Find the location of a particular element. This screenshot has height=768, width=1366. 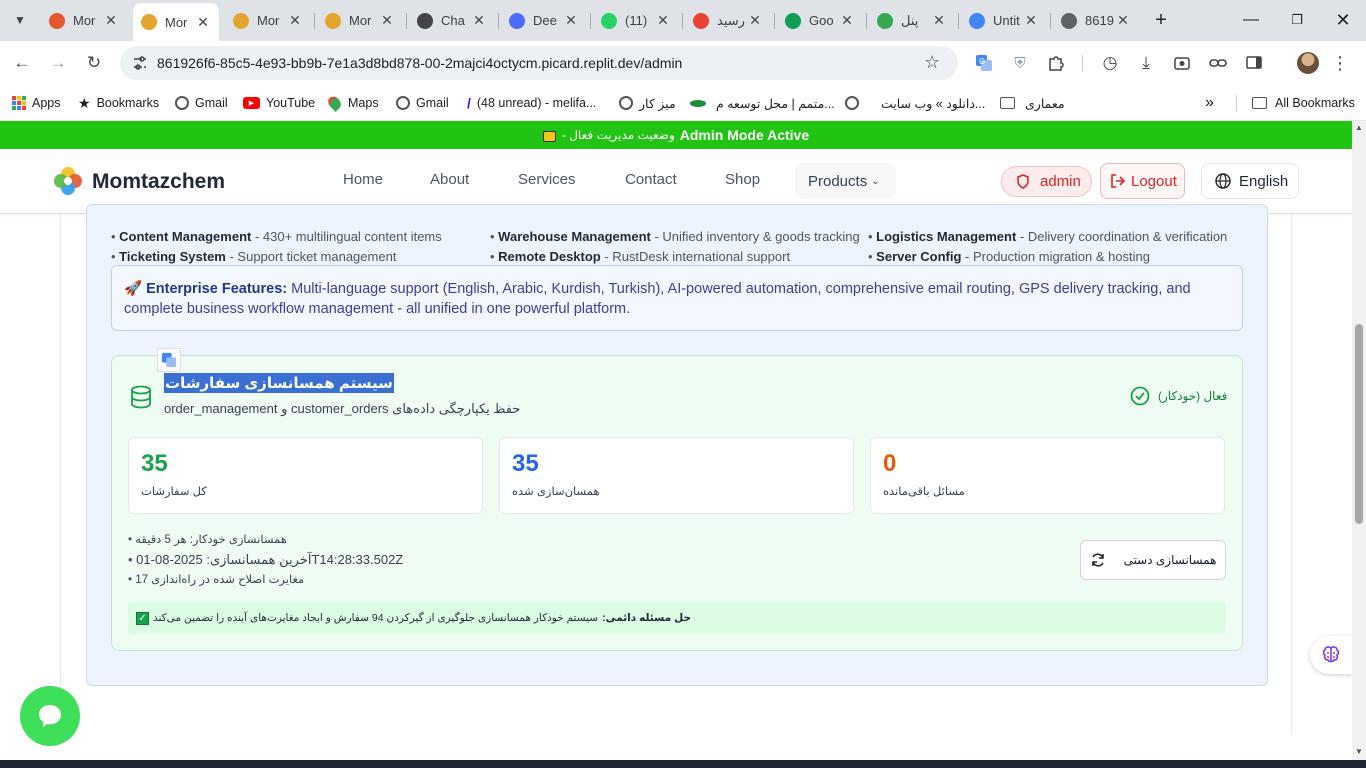

nav-services: Services is located at coordinates (547, 179).